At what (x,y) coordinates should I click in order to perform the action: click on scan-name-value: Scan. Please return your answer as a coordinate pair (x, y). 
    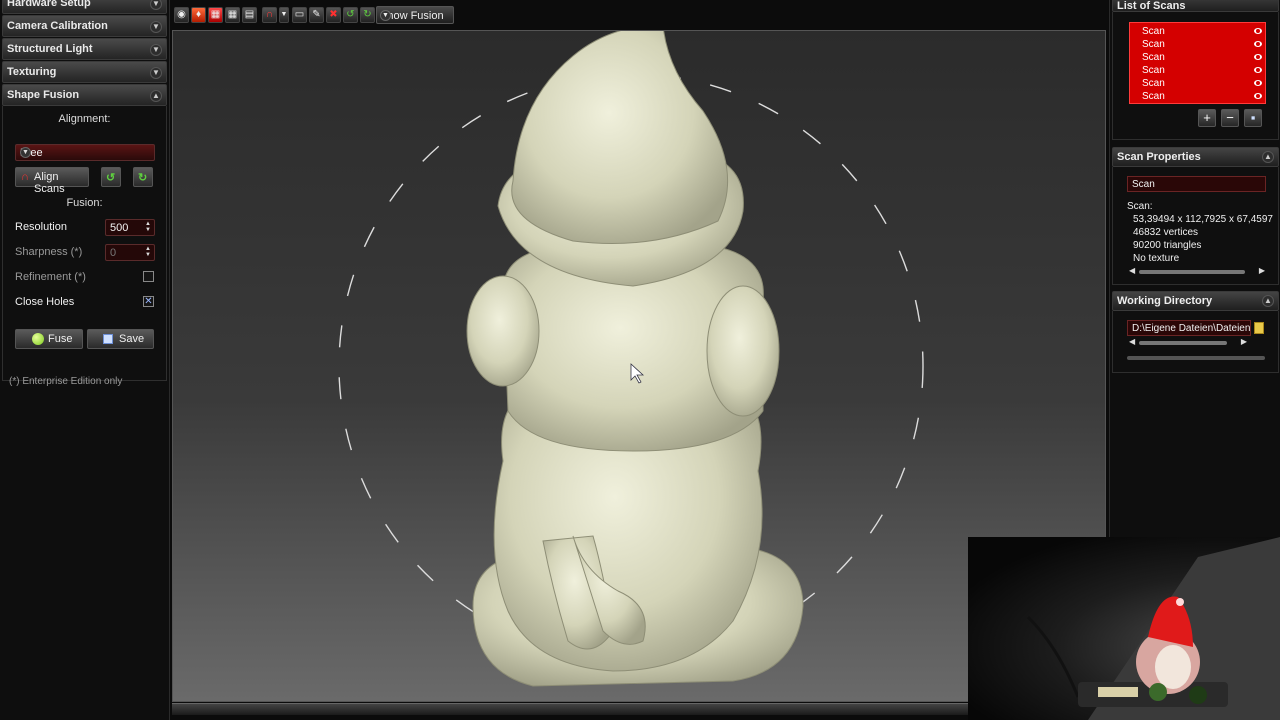
    Looking at the image, I should click on (1143, 184).